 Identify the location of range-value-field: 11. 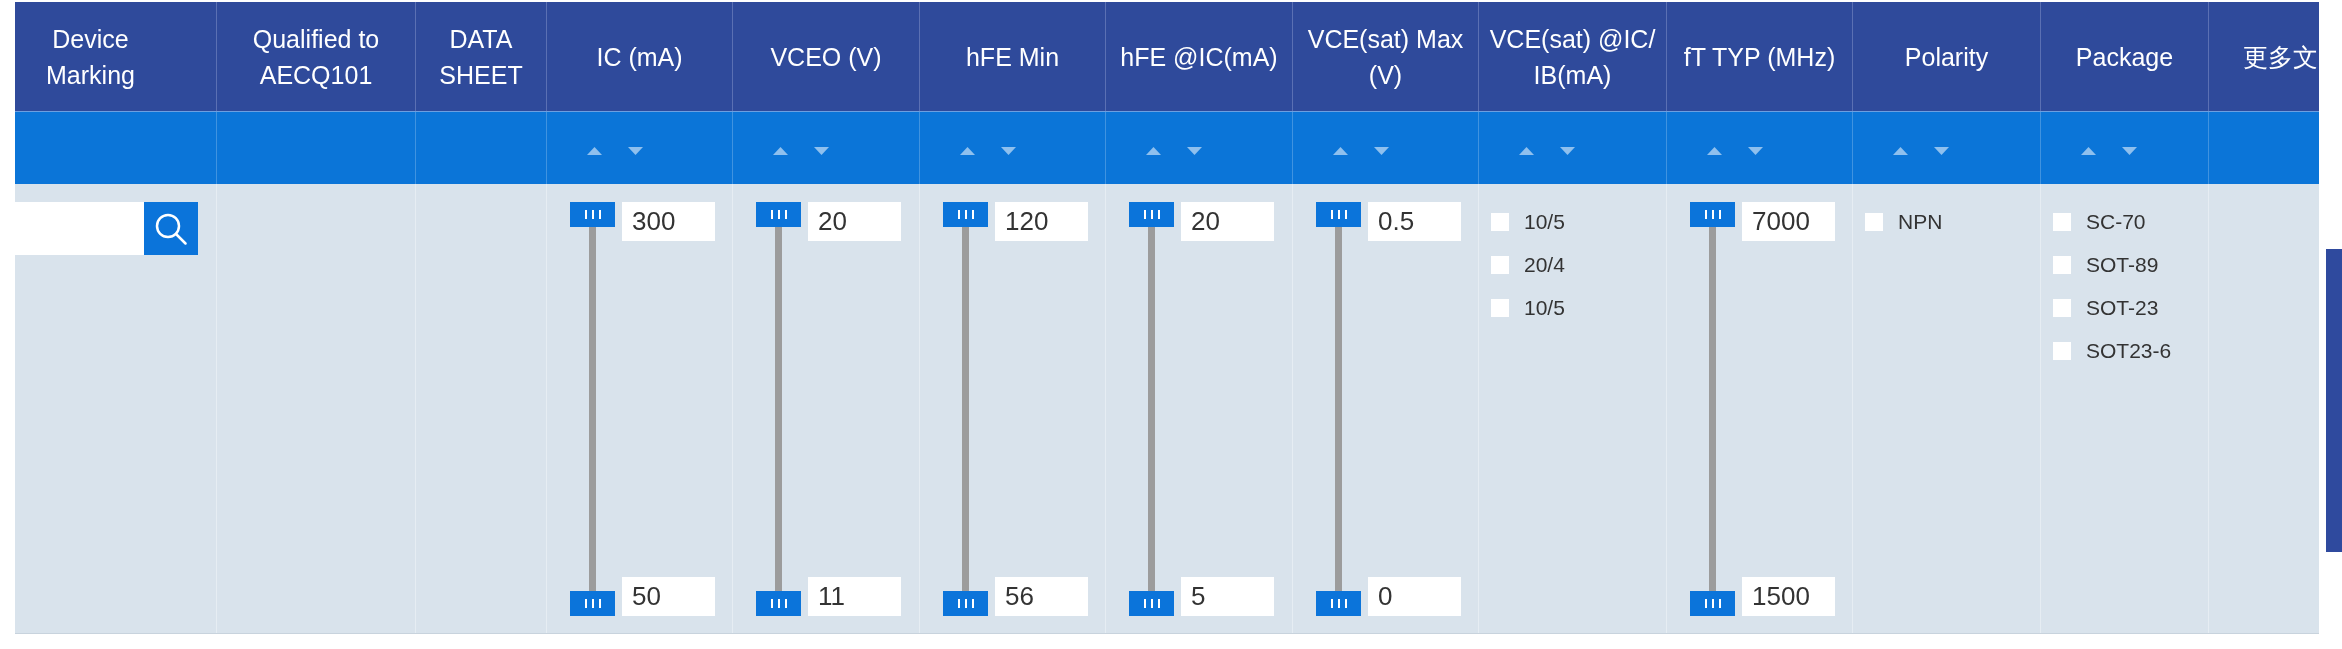
(854, 596).